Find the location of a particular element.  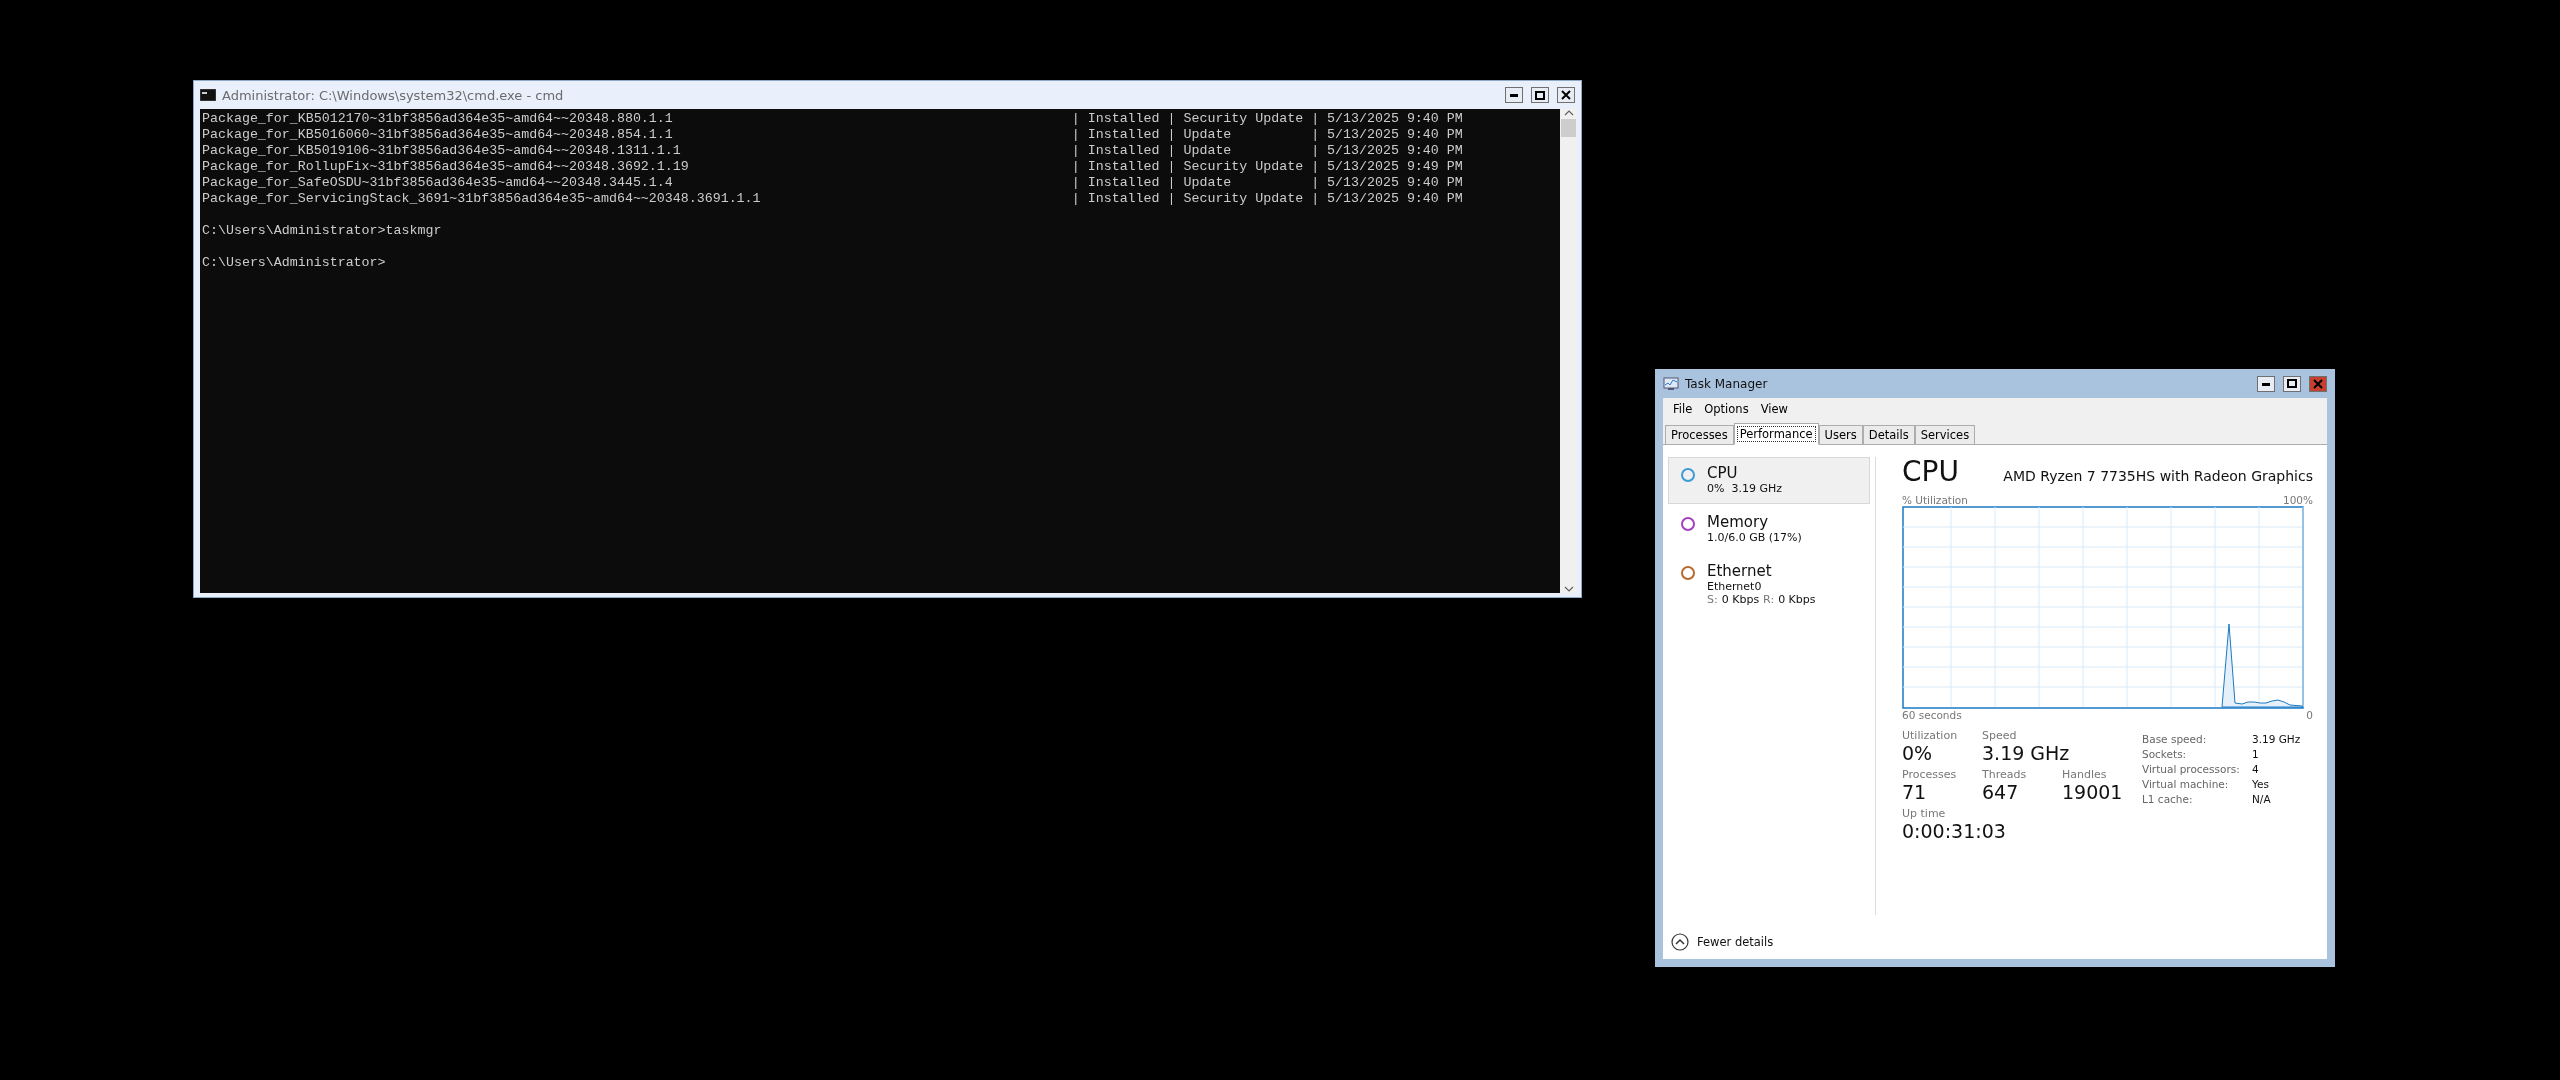

package-name: Package_for_KB5019106~31bf3856ad364e35~amd64~~20348.1311.1.1 is located at coordinates (442, 151).